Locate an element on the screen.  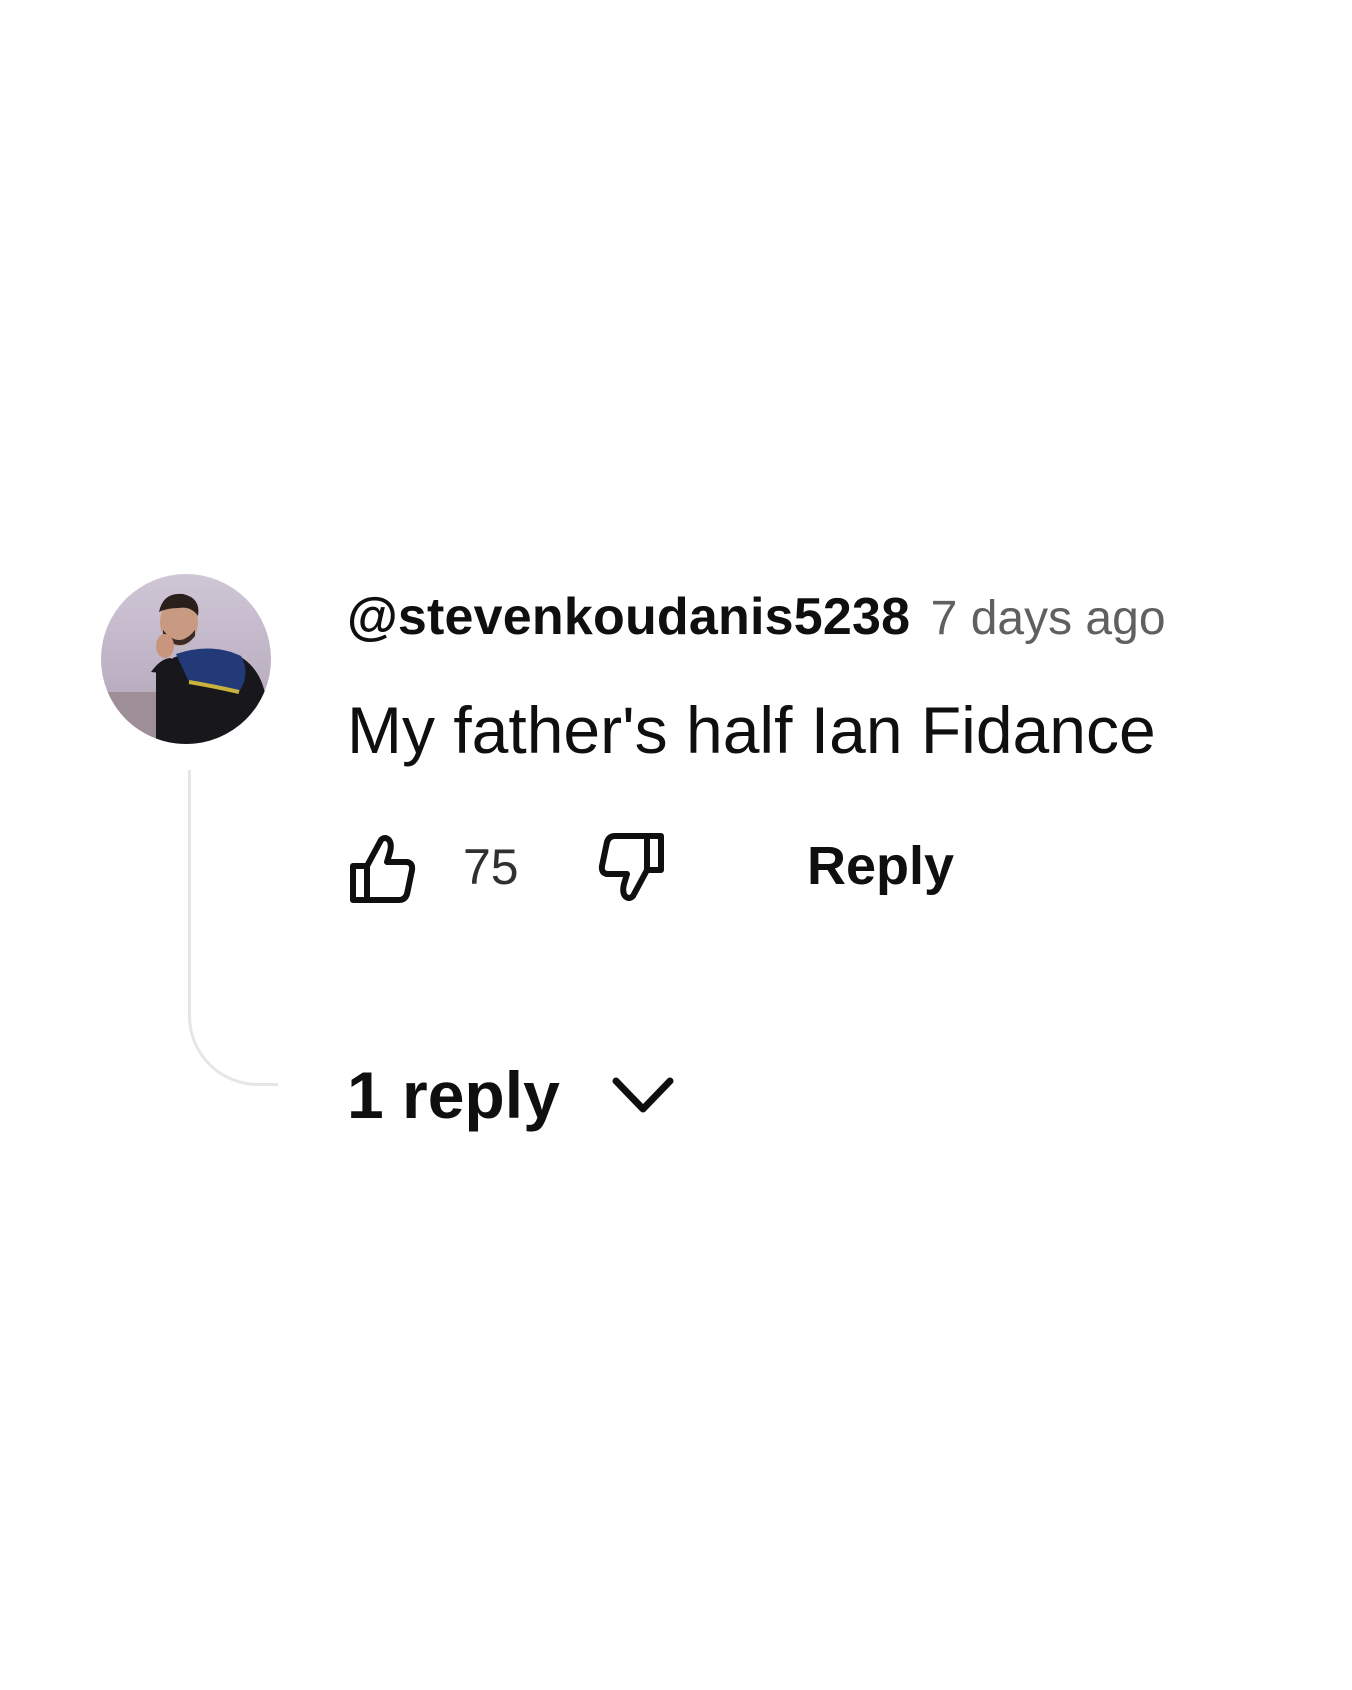
author-name: @stevenkoudanis5238 is located at coordinates (628, 617).